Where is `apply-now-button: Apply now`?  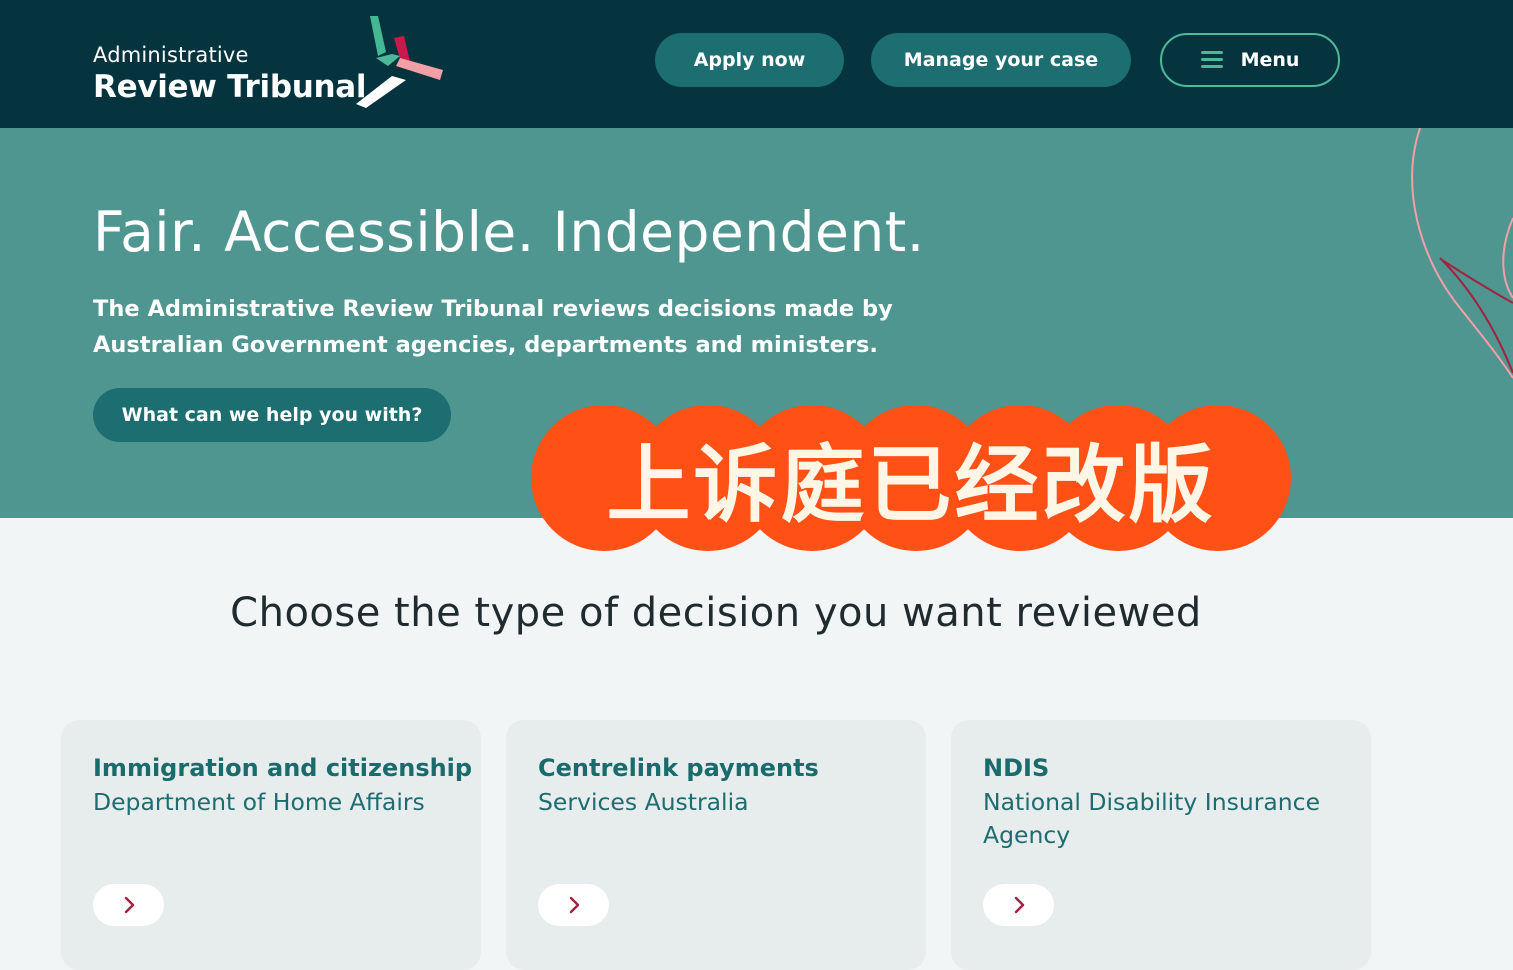
apply-now-button: Apply now is located at coordinates (749, 60).